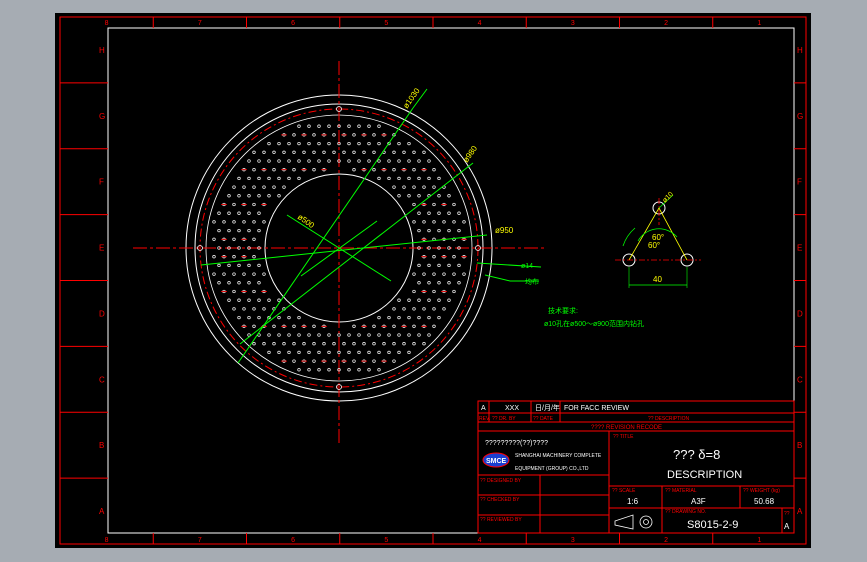 Image resolution: width=867 pixels, height=562 pixels. What do you see at coordinates (626, 428) in the screenshot?
I see `revision-recode-label: ???? REVISION RECODE` at bounding box center [626, 428].